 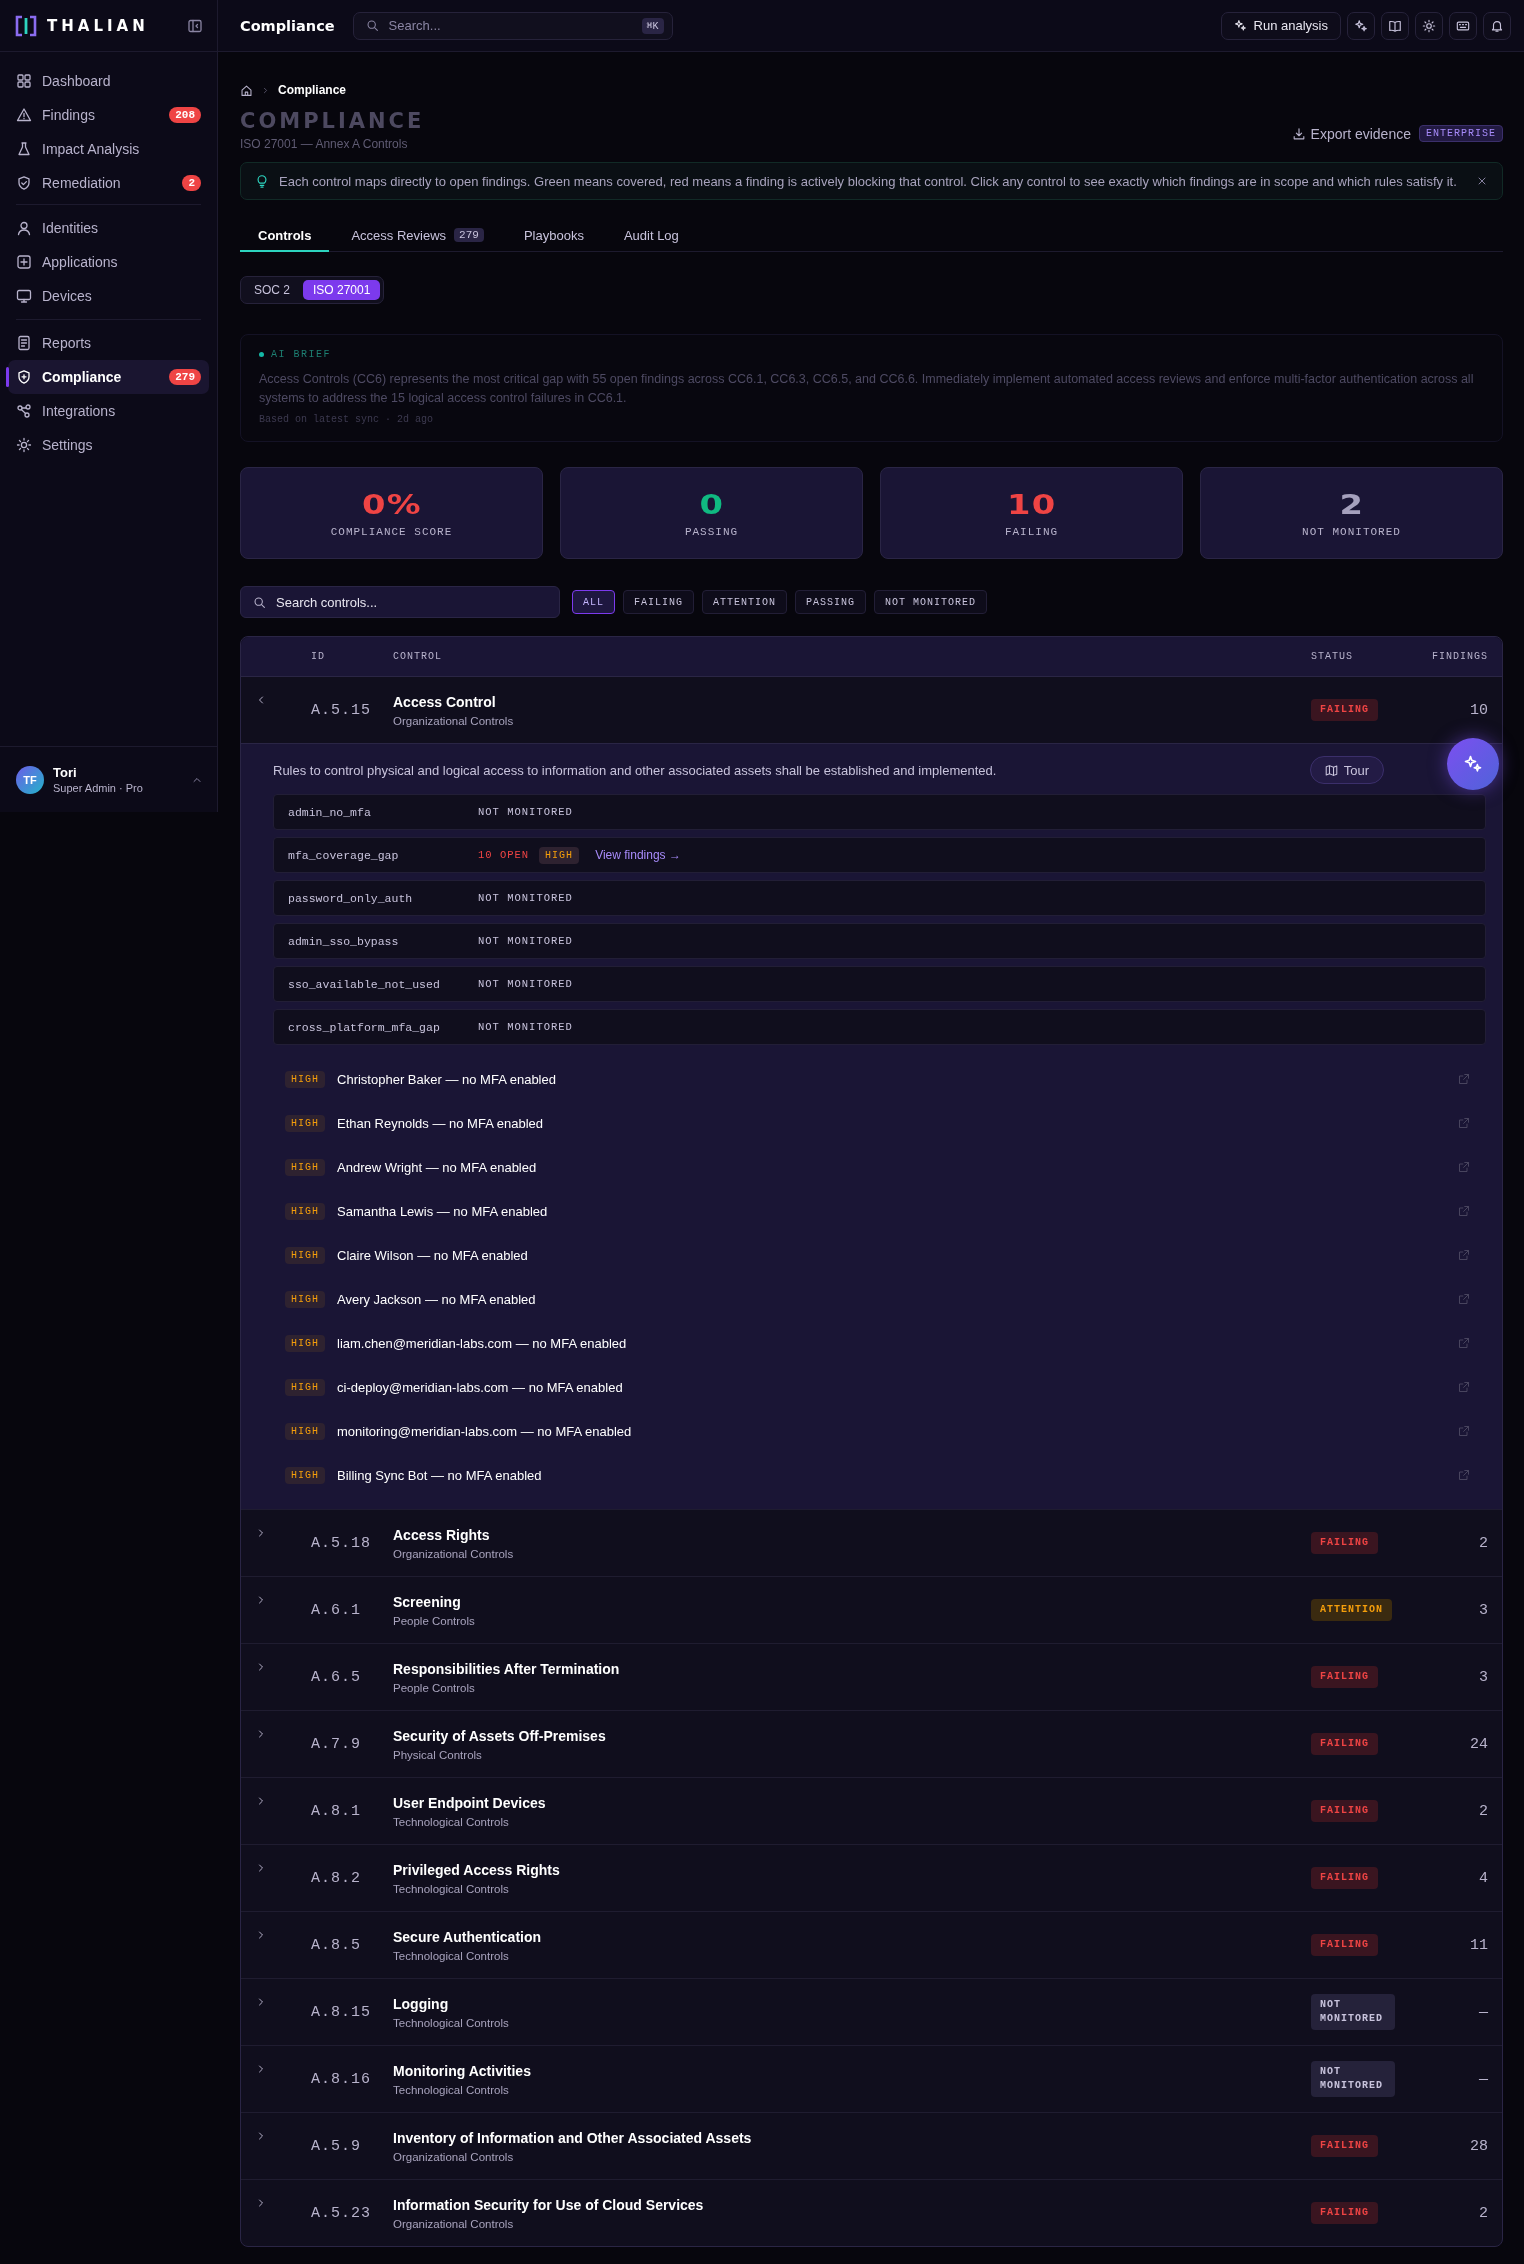 What do you see at coordinates (1346, 770) in the screenshot?
I see `tour-button: Tour` at bounding box center [1346, 770].